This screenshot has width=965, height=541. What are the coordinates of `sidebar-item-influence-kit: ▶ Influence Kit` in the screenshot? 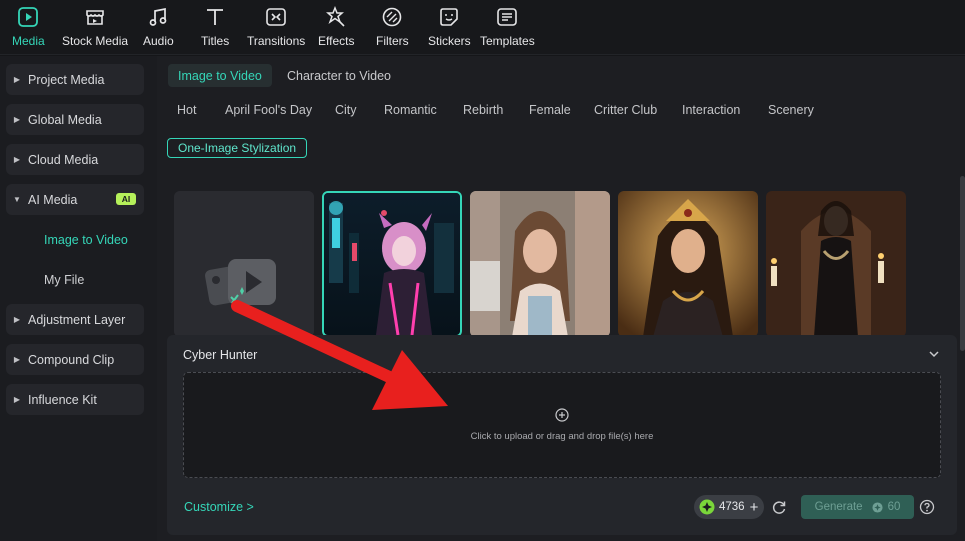 It's located at (75, 399).